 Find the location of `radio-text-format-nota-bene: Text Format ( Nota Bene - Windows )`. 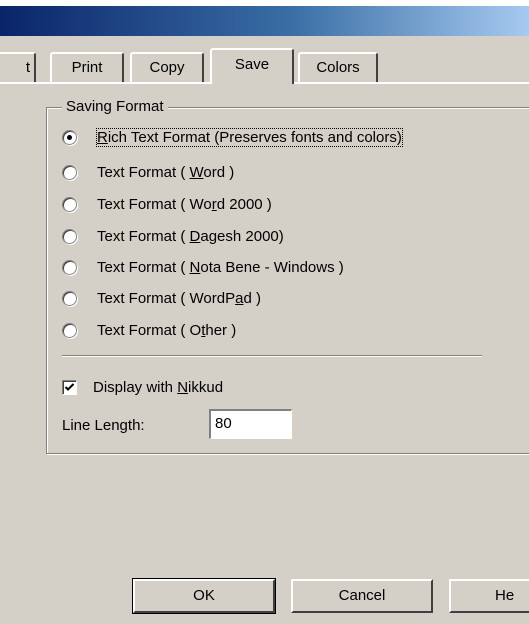

radio-text-format-nota-bene: Text Format ( Nota Bene - Windows ) is located at coordinates (203, 267).